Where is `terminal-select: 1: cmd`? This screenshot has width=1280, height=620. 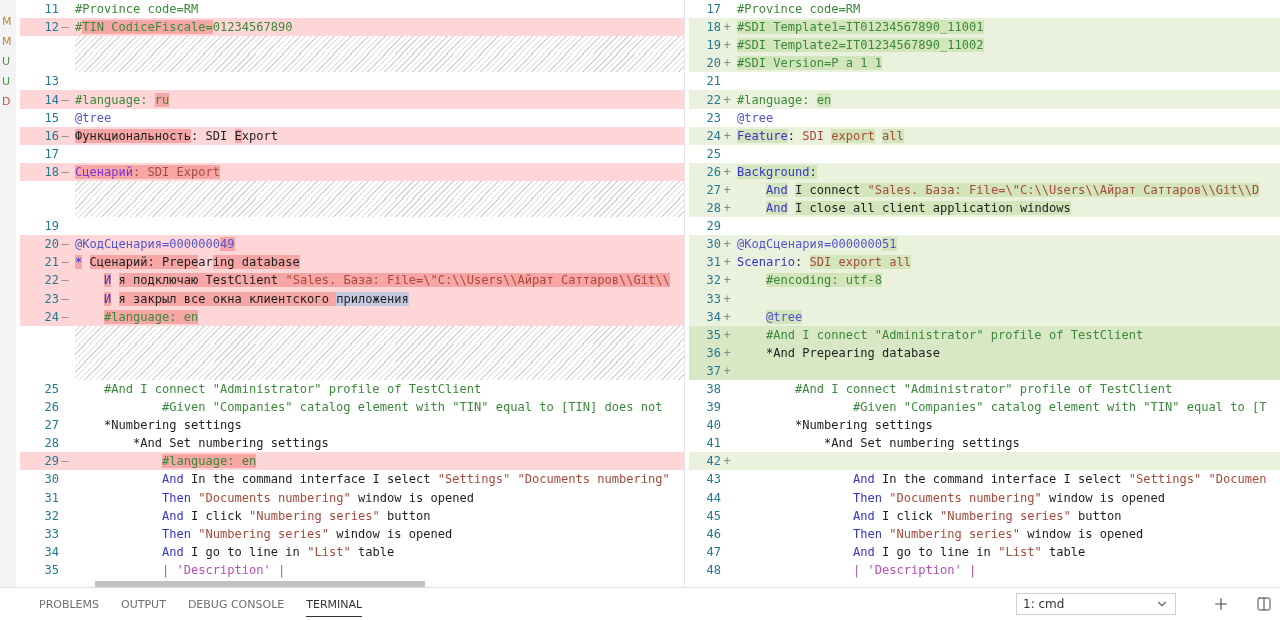 terminal-select: 1: cmd is located at coordinates (1096, 604).